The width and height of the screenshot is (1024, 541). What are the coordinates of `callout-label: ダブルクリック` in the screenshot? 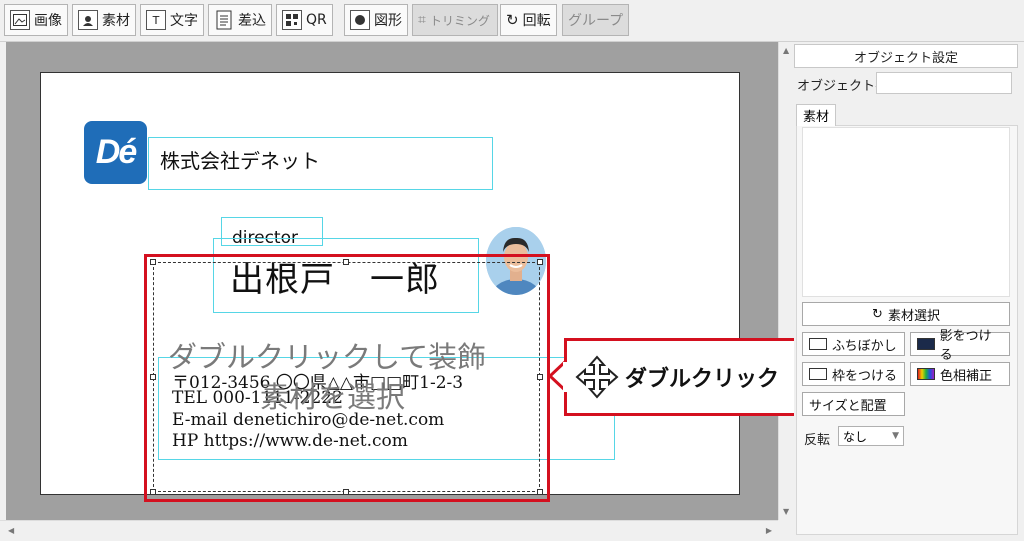 It's located at (702, 379).